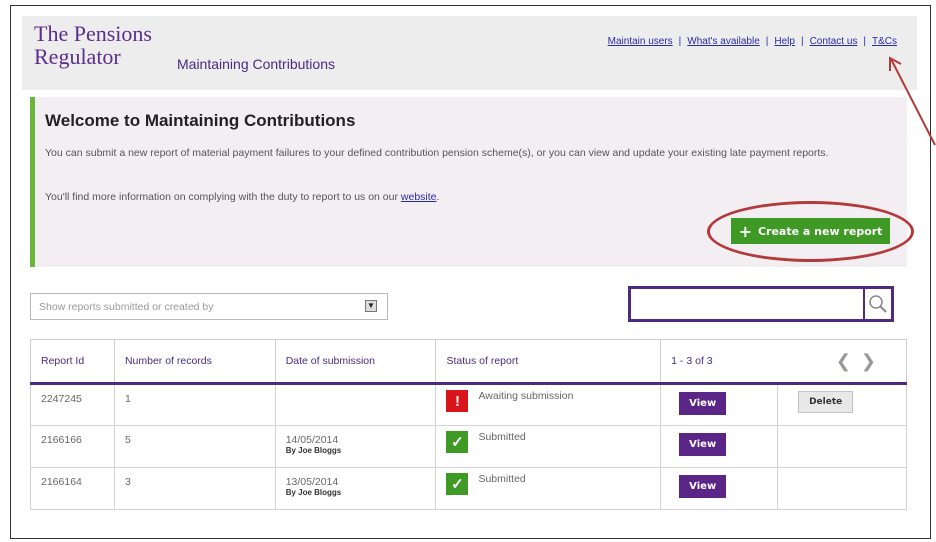 This screenshot has width=936, height=542. Describe the element at coordinates (749, 304) in the screenshot. I see `search-input` at that location.